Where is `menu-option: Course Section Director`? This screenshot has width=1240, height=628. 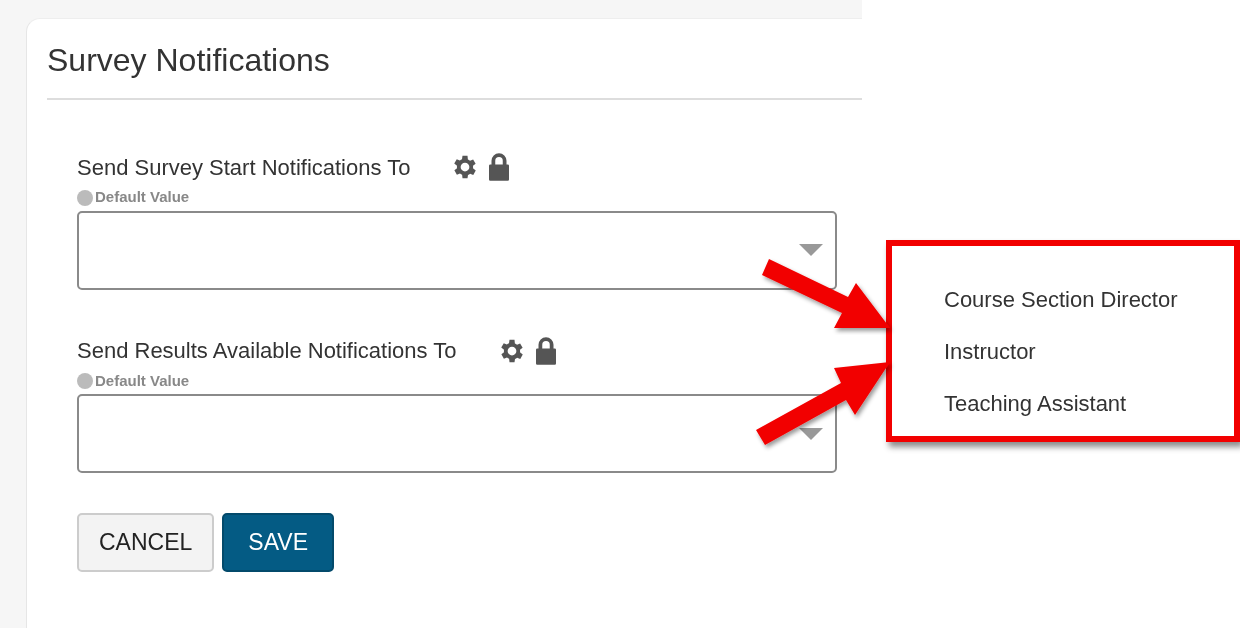
menu-option: Course Section Director is located at coordinates (1089, 300).